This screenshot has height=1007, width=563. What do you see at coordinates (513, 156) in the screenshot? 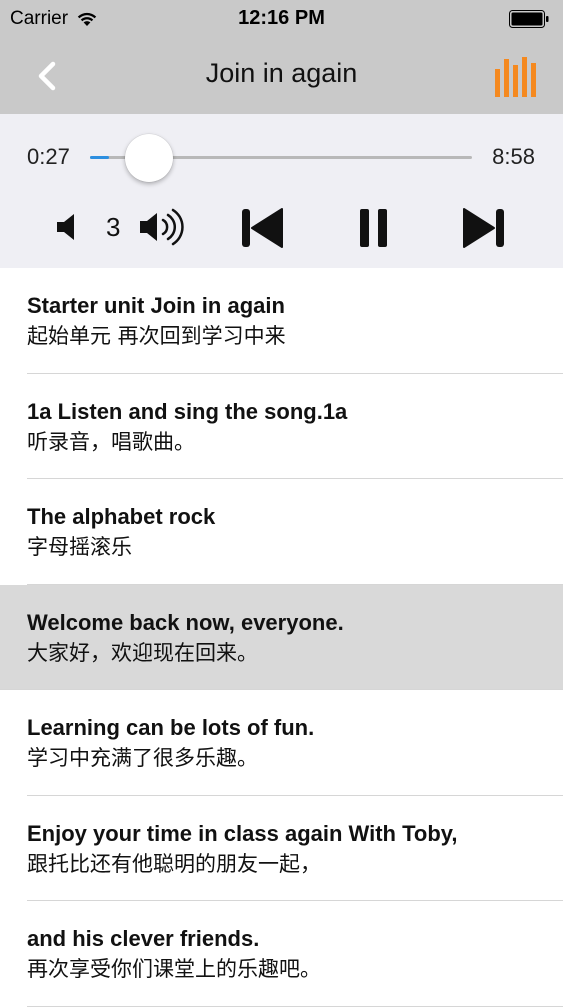
I see `total-time-label: 8:58` at bounding box center [513, 156].